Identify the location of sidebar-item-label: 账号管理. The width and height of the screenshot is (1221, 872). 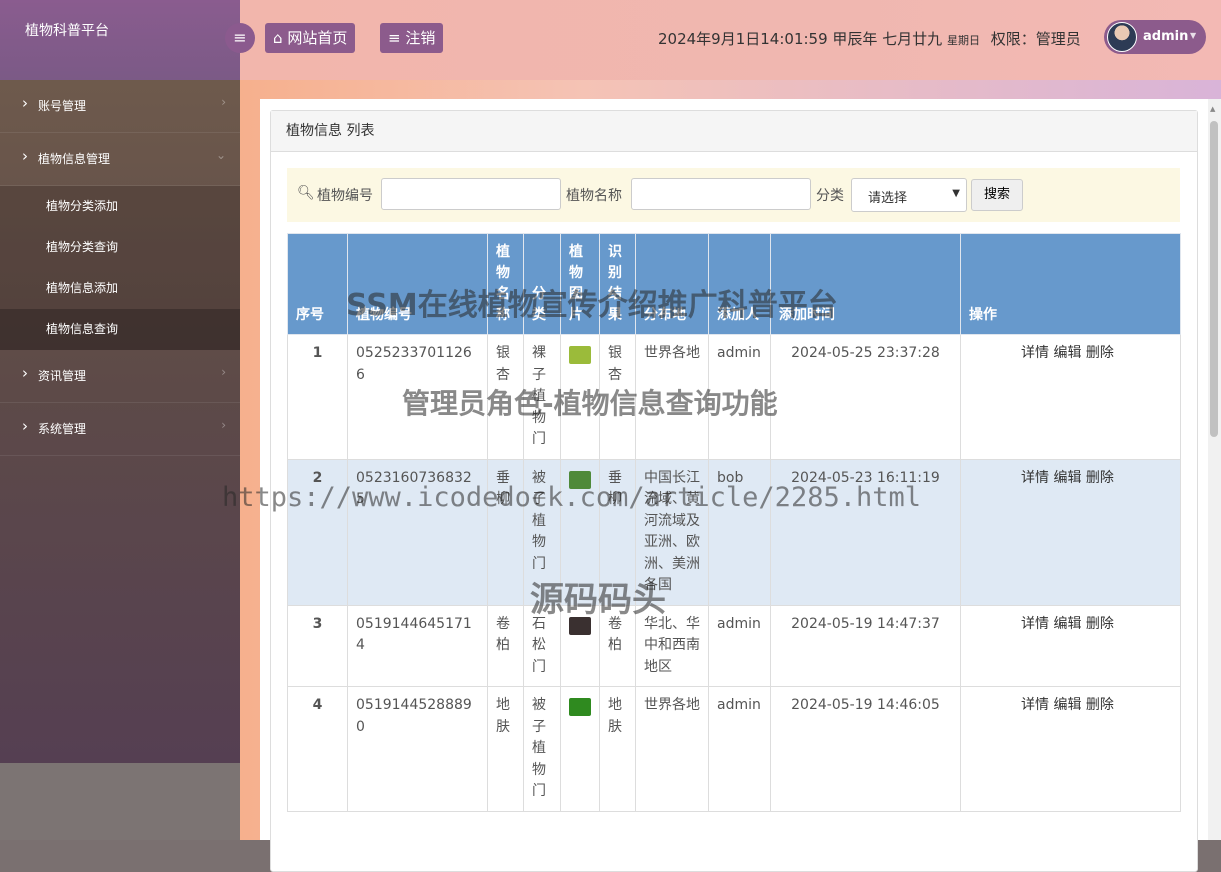
(62, 106).